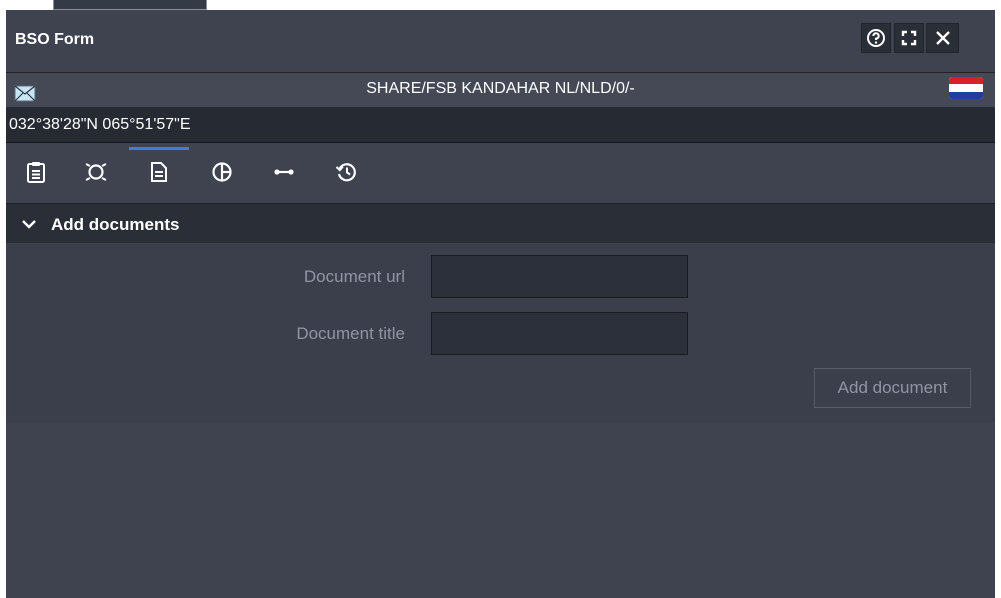 This screenshot has height=598, width=1001. Describe the element at coordinates (29, 224) in the screenshot. I see `chevron-down-icon` at that location.